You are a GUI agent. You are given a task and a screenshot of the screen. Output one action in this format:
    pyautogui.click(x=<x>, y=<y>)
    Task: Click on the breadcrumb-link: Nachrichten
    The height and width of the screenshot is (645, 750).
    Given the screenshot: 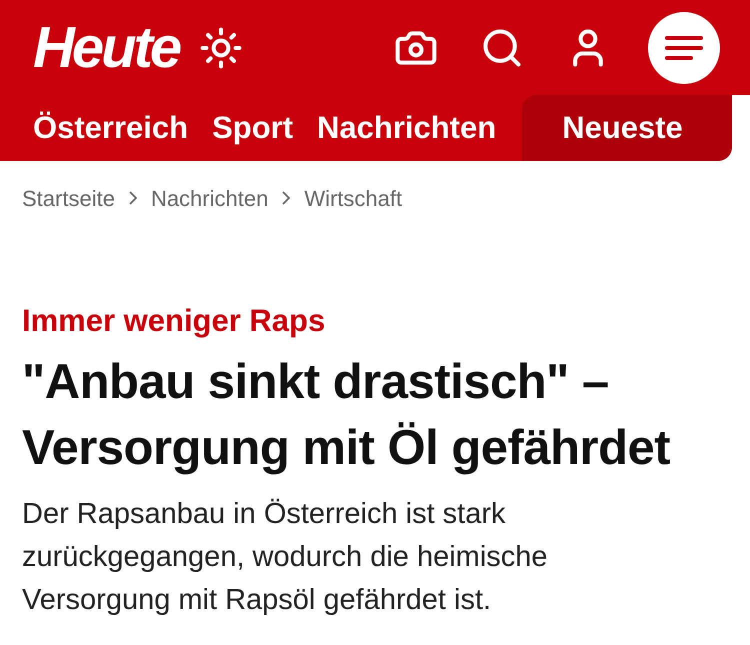 What is the action you would take?
    pyautogui.click(x=209, y=198)
    